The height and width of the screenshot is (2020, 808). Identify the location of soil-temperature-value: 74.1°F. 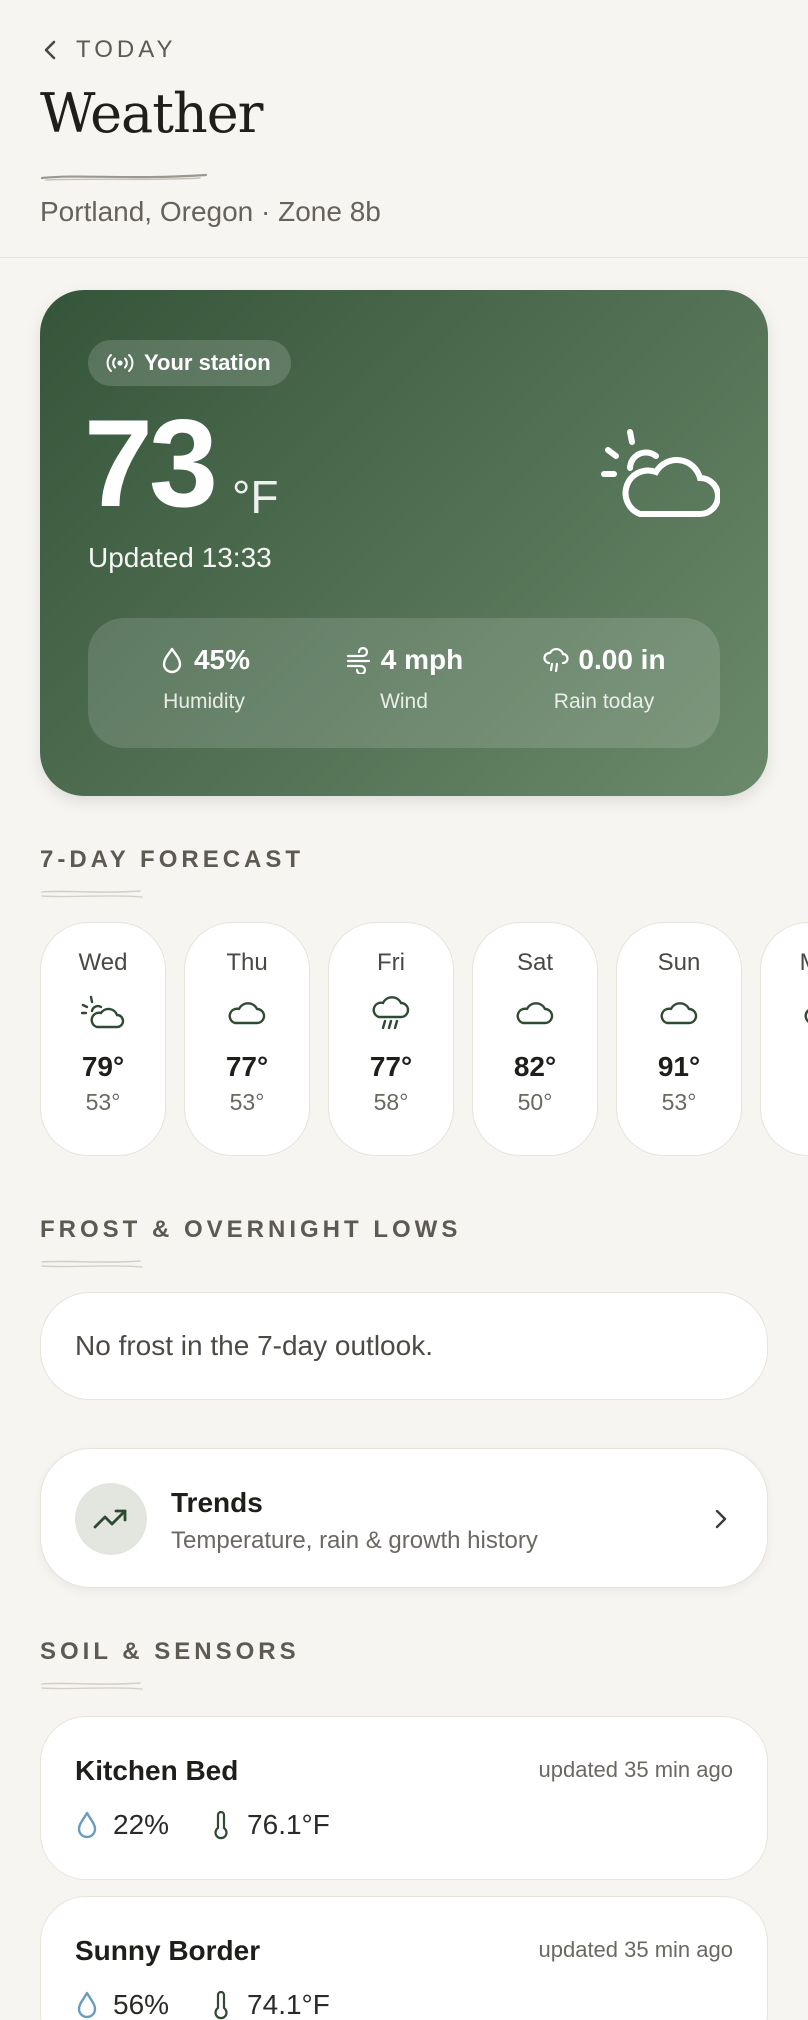
(288, 2004).